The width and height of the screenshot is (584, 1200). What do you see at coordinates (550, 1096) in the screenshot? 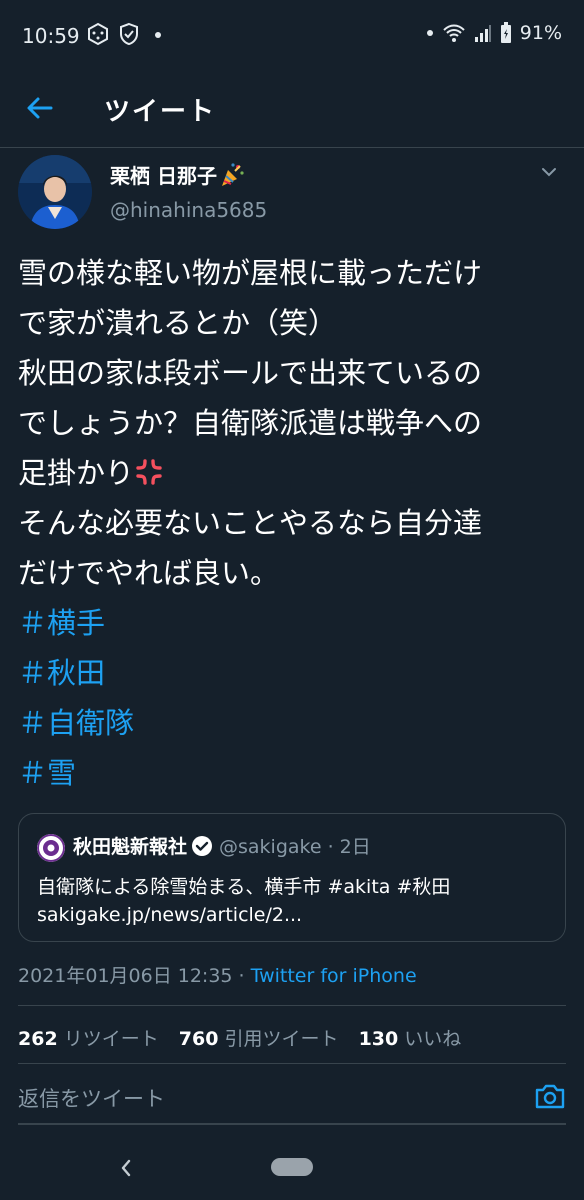
I see `camera-icon` at bounding box center [550, 1096].